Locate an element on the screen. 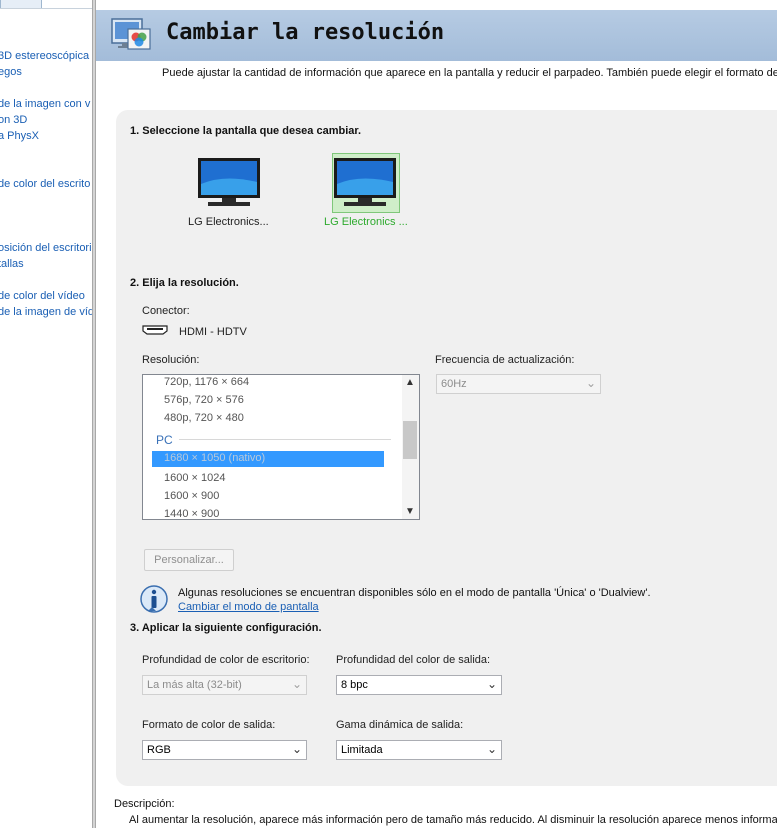  output-depth-label: Profundidad del color de salida: is located at coordinates (413, 660).